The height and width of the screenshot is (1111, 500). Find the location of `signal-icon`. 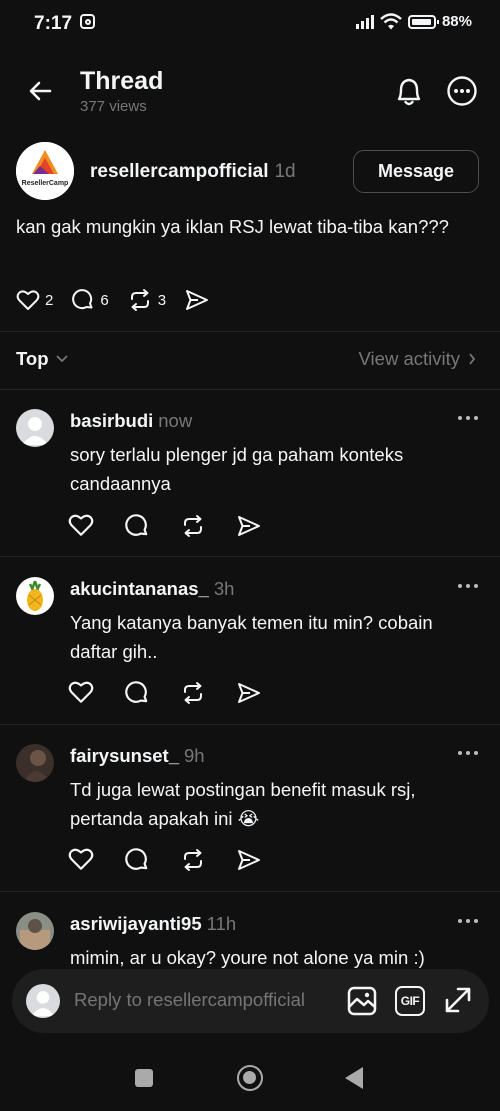

signal-icon is located at coordinates (364, 21).